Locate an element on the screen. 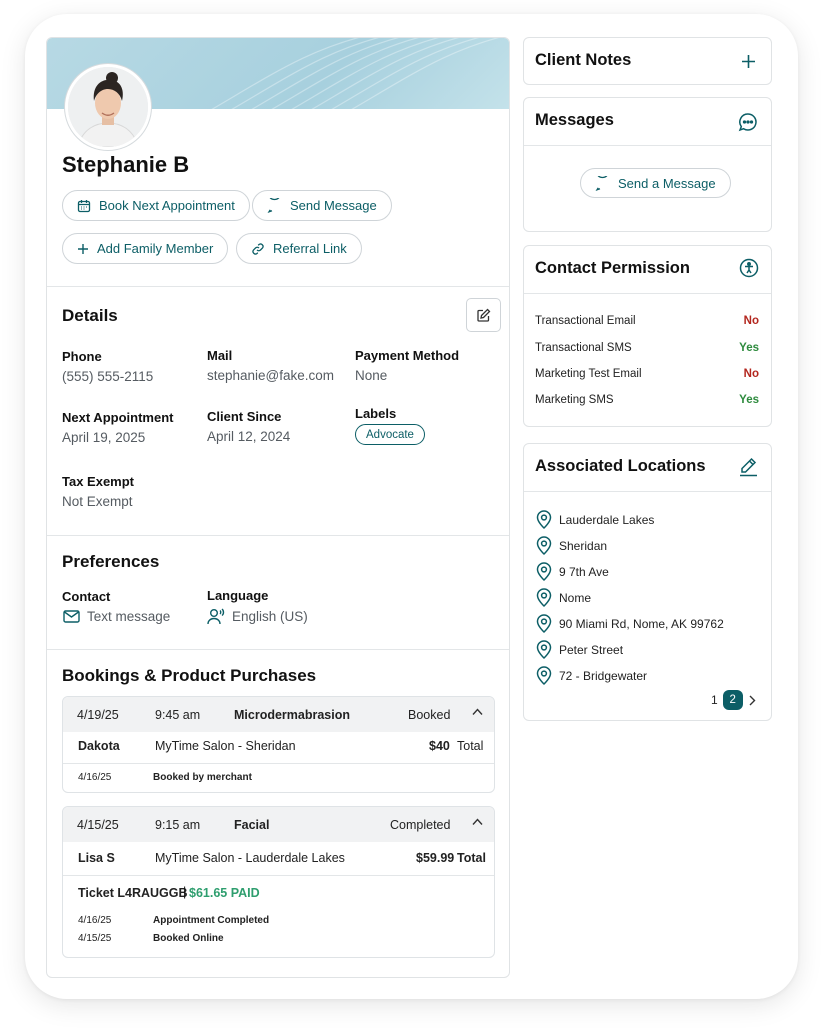  label-chip: Advocate is located at coordinates (390, 434).